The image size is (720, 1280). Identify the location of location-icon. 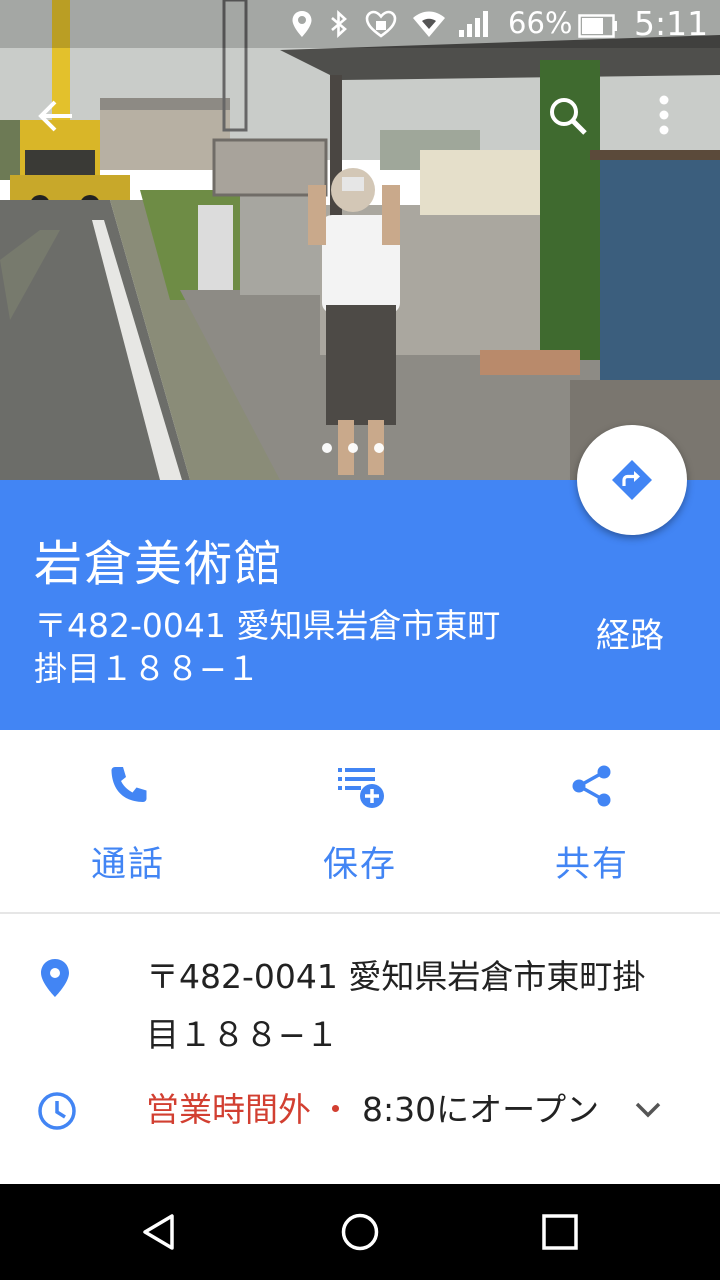
(302, 24).